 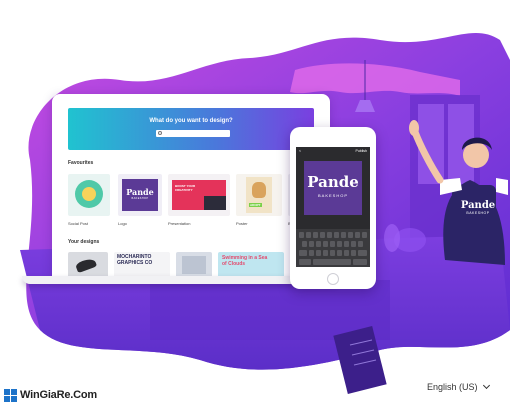 I want to click on phone-device: < Publish Pande BAKESHOP, so click(x=333, y=208).